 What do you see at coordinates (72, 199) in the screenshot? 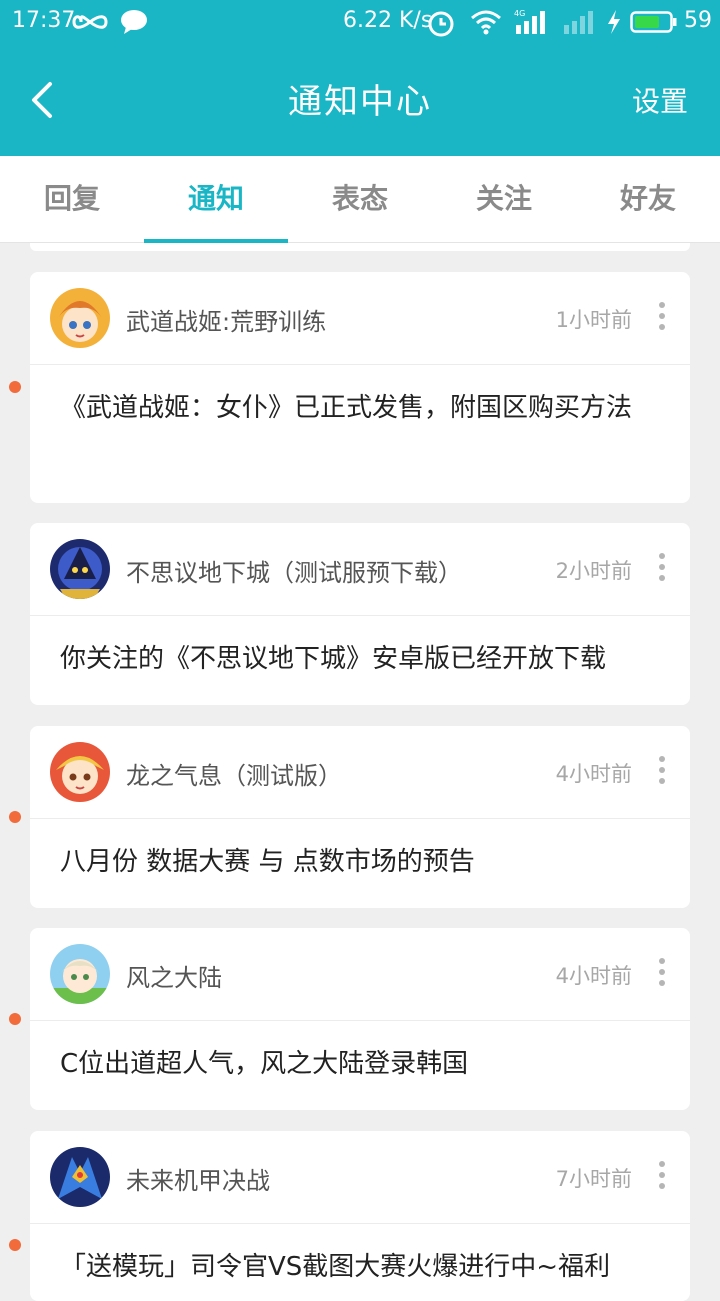
I see `tab-replies: 回复` at bounding box center [72, 199].